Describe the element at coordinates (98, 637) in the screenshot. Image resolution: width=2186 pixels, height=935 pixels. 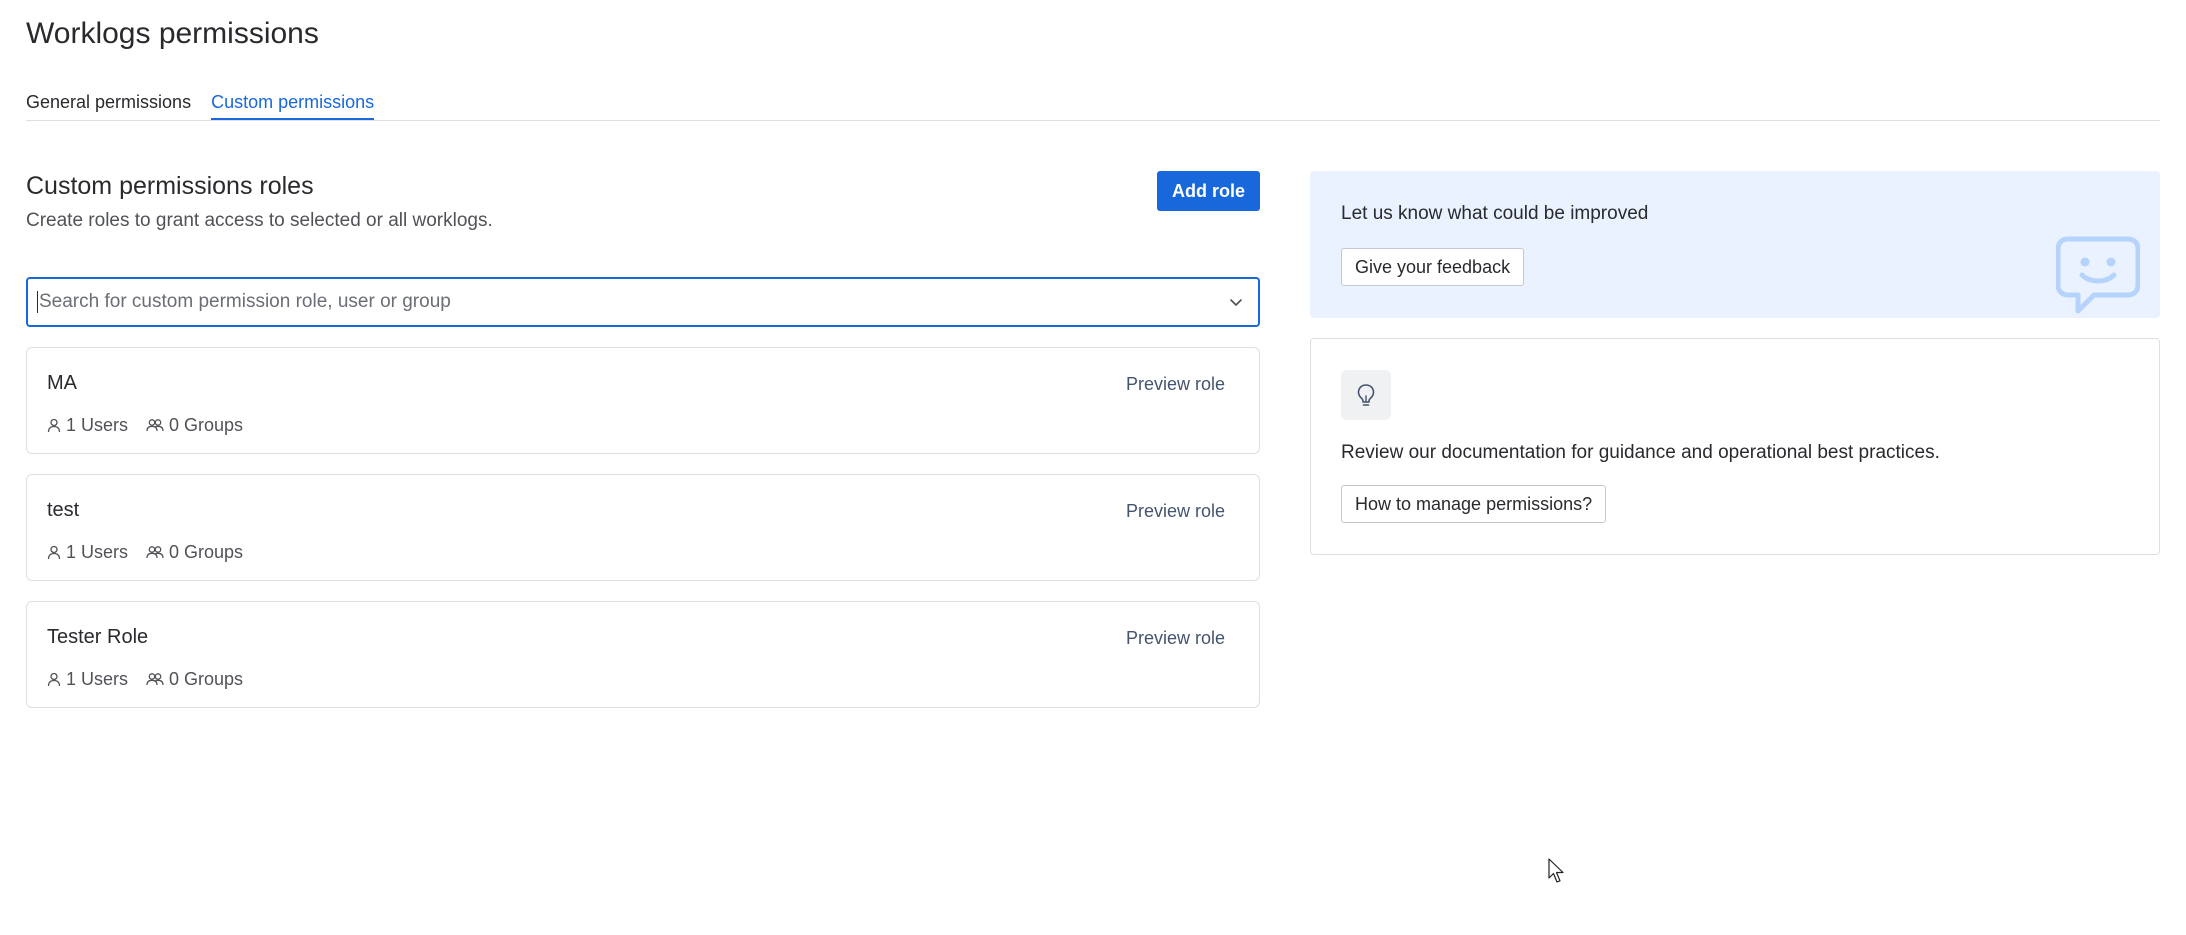
I see `role-name: Tester Role` at that location.